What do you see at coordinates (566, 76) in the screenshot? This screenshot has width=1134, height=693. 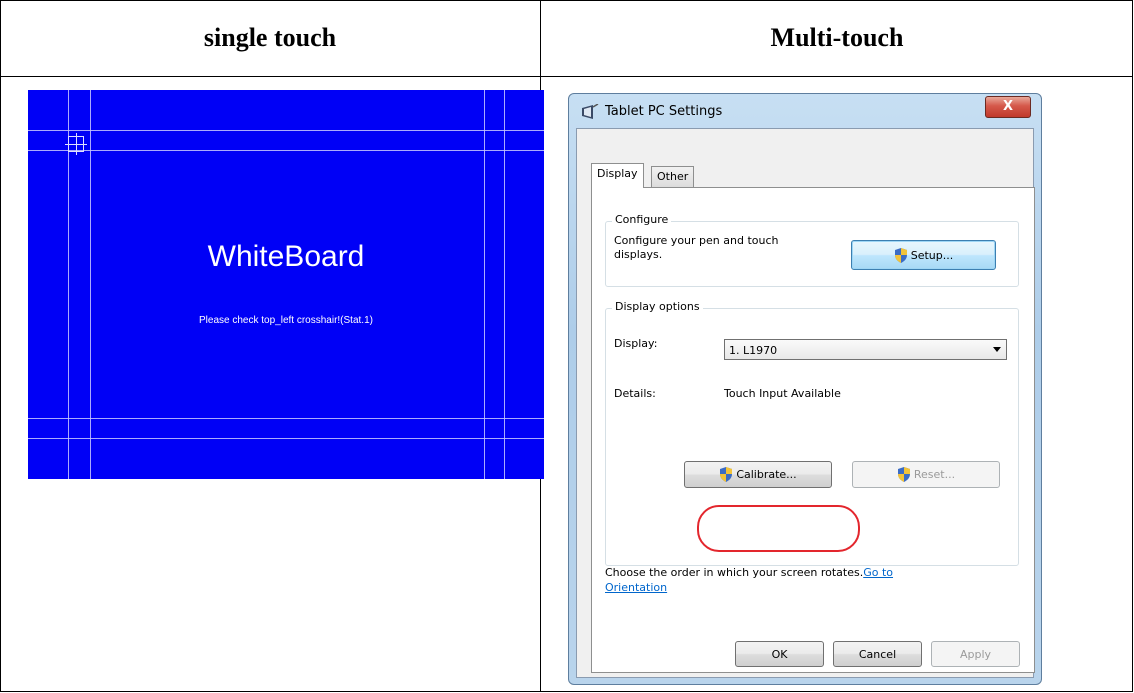 I see `header-divider` at bounding box center [566, 76].